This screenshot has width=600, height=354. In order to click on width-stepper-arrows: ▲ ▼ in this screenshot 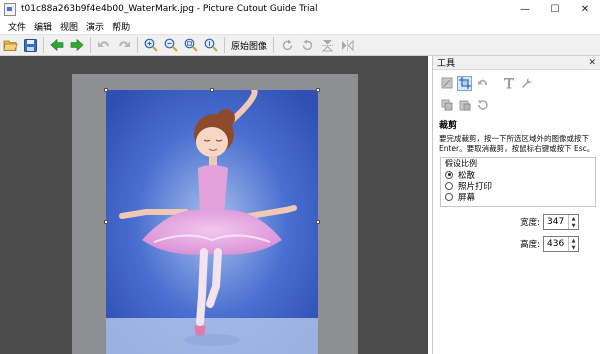, I will do `click(573, 222)`.